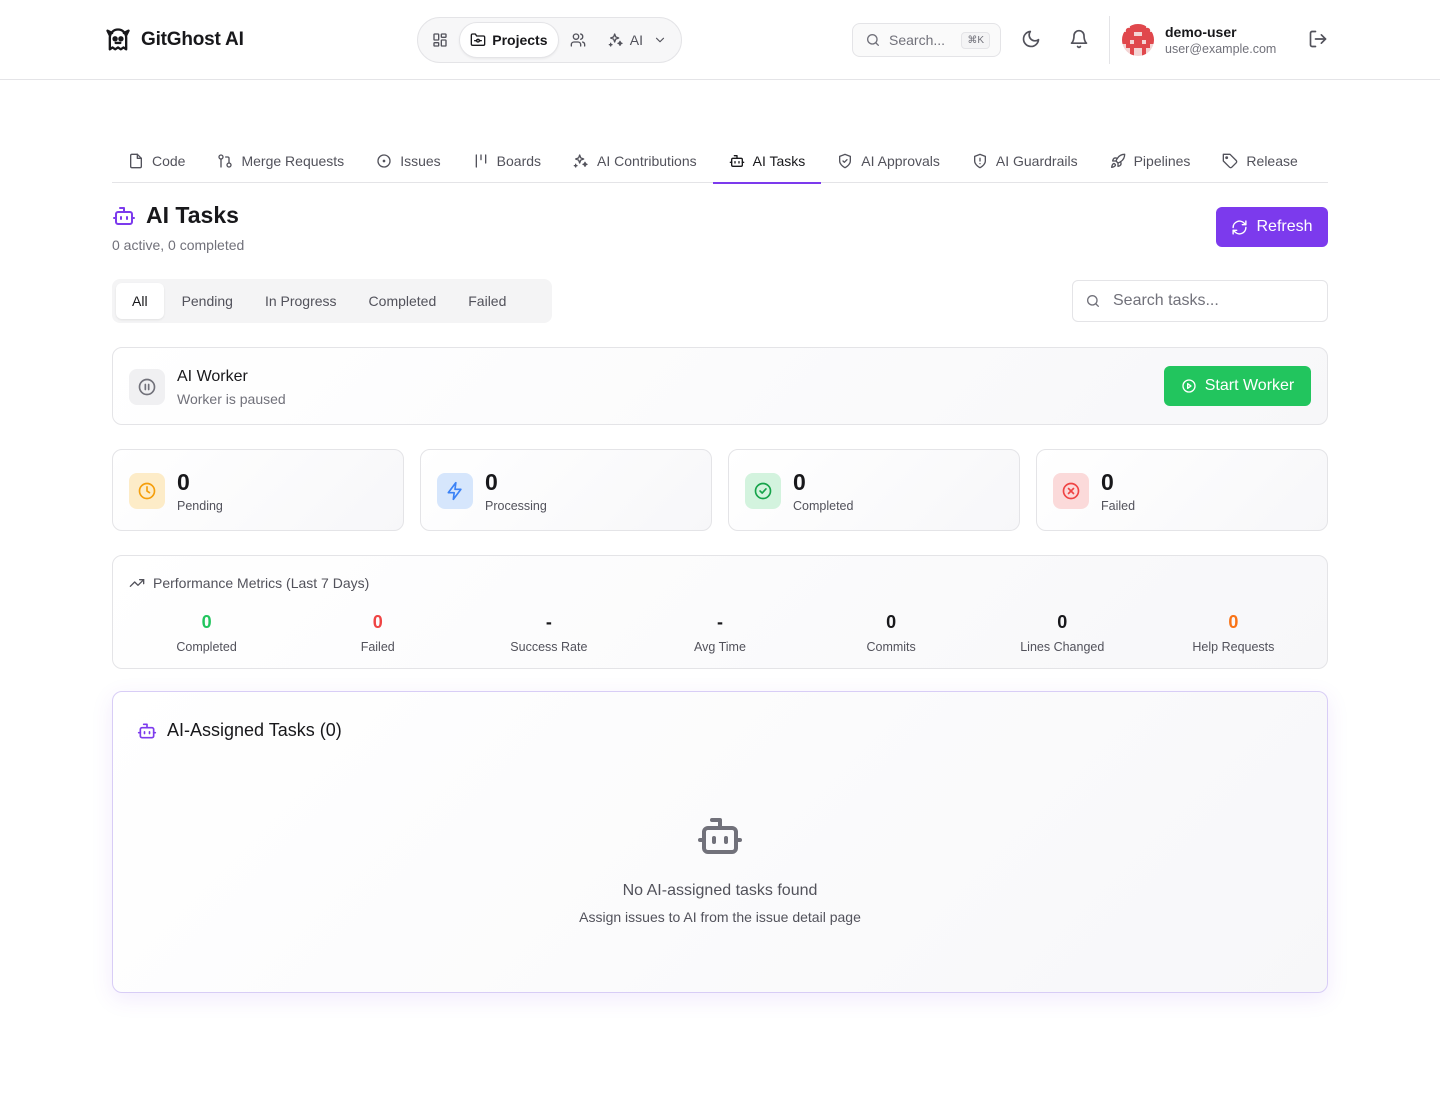  What do you see at coordinates (206, 647) in the screenshot?
I see `metric-label: Completed` at bounding box center [206, 647].